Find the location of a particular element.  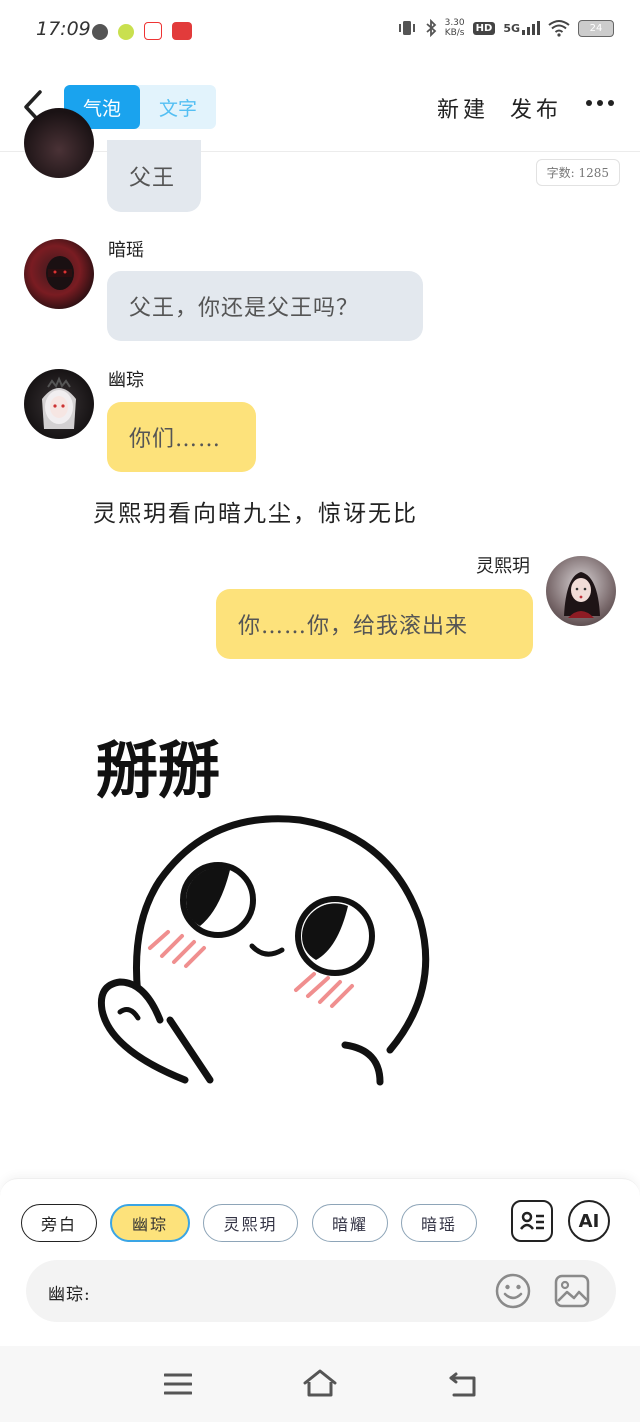

message-bubble: 父王，你还是父王吗？ is located at coordinates (265, 306).